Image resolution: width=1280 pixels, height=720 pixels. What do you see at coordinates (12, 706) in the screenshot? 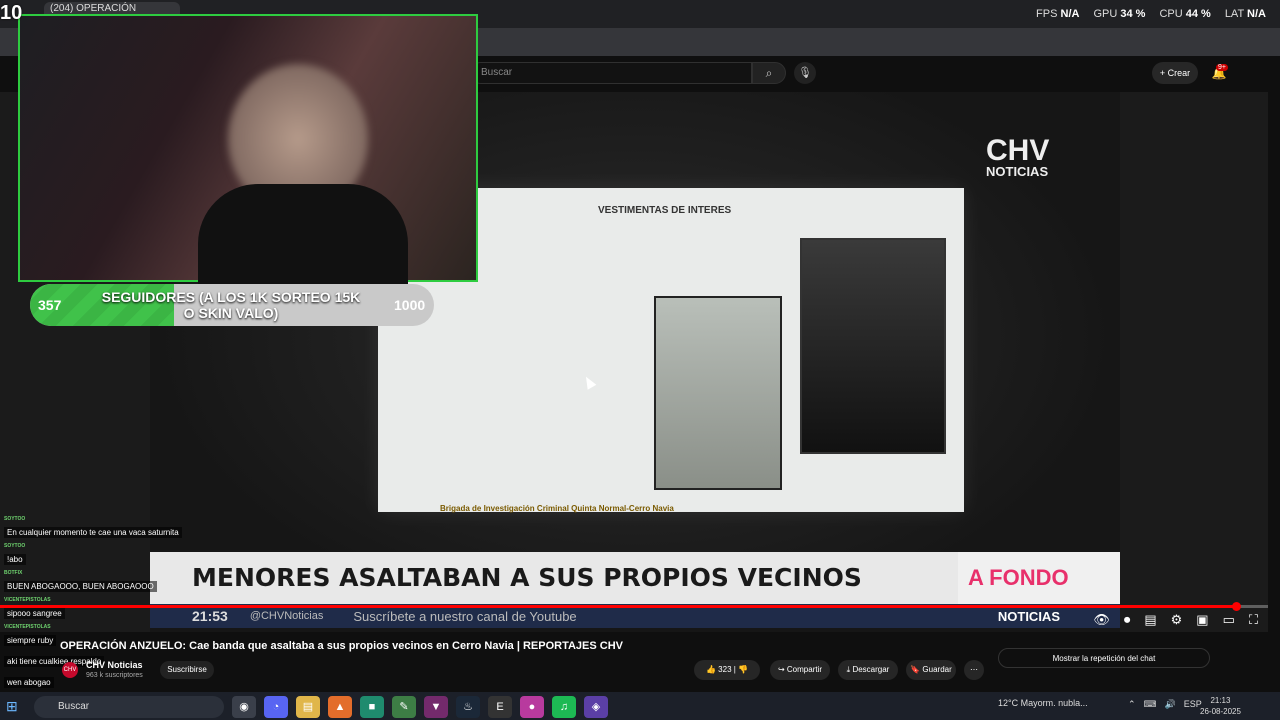
I see `windows-start-icon: ⊞` at bounding box center [12, 706].